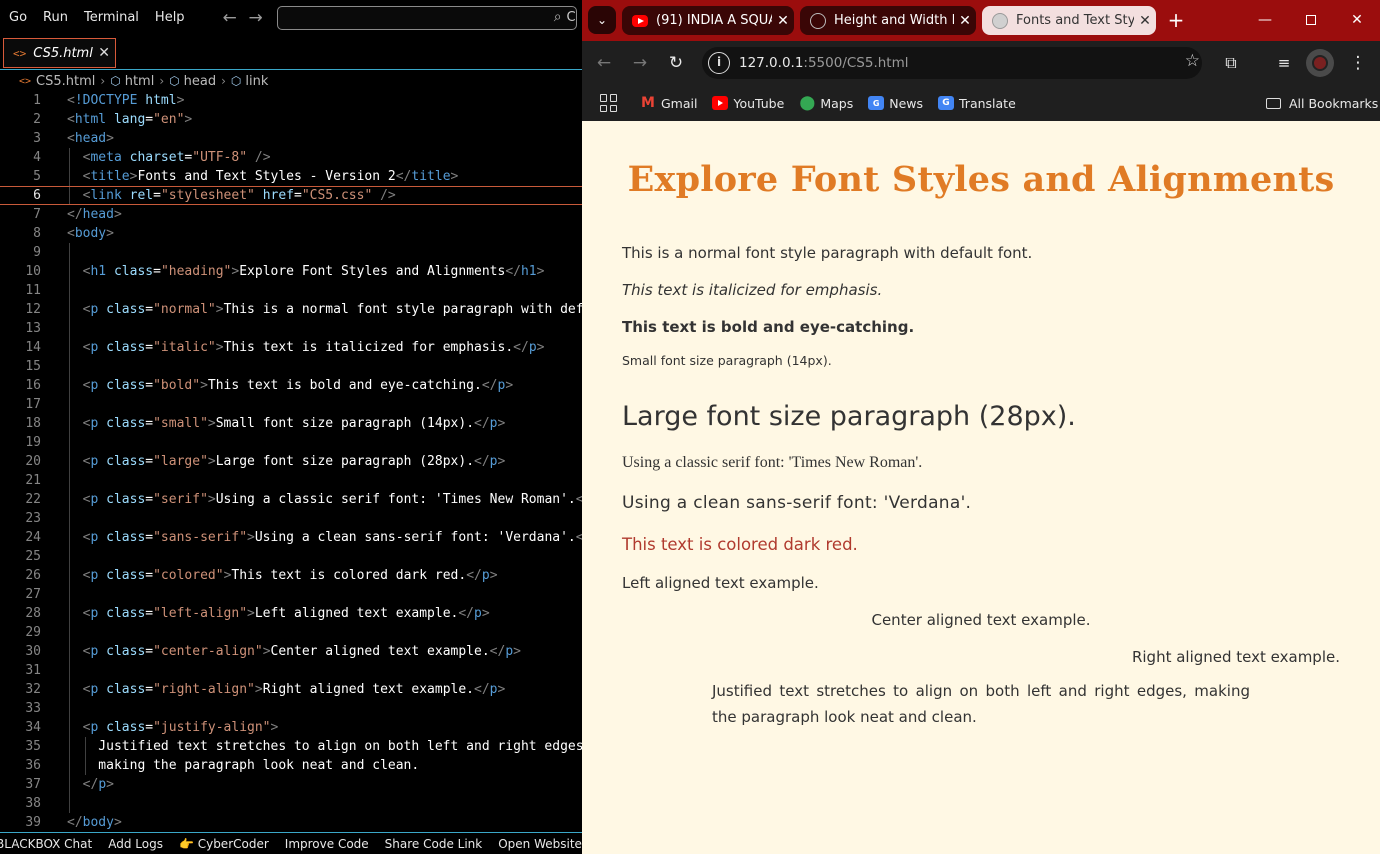 This screenshot has height=854, width=1380. Describe the element at coordinates (1176, 20) in the screenshot. I see `new-tab-plus-icon: +` at that location.